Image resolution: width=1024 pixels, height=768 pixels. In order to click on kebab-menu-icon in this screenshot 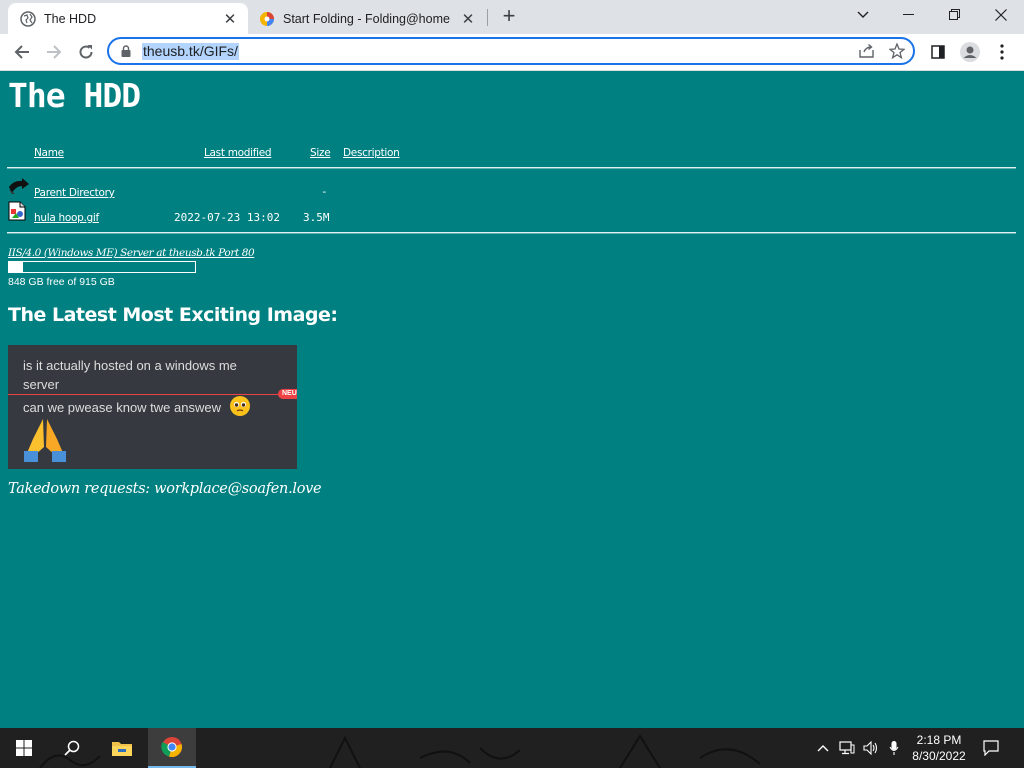, I will do `click(1002, 52)`.